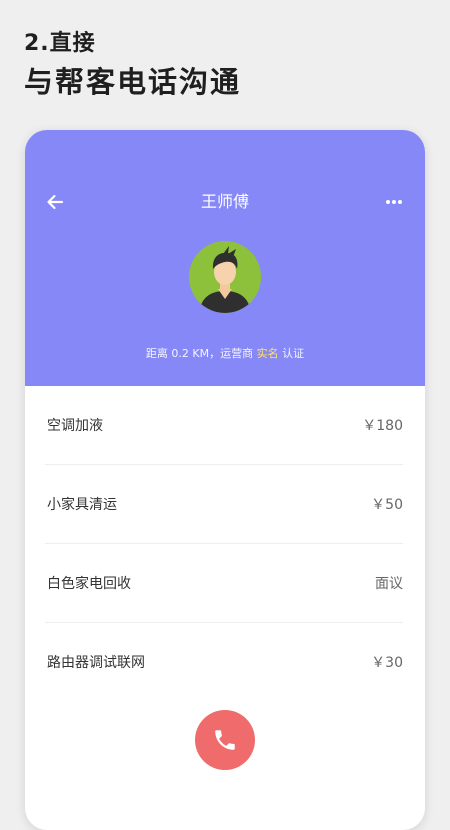 Image resolution: width=450 pixels, height=830 pixels. What do you see at coordinates (96, 663) in the screenshot?
I see `service-name: 路由器调试联网` at bounding box center [96, 663].